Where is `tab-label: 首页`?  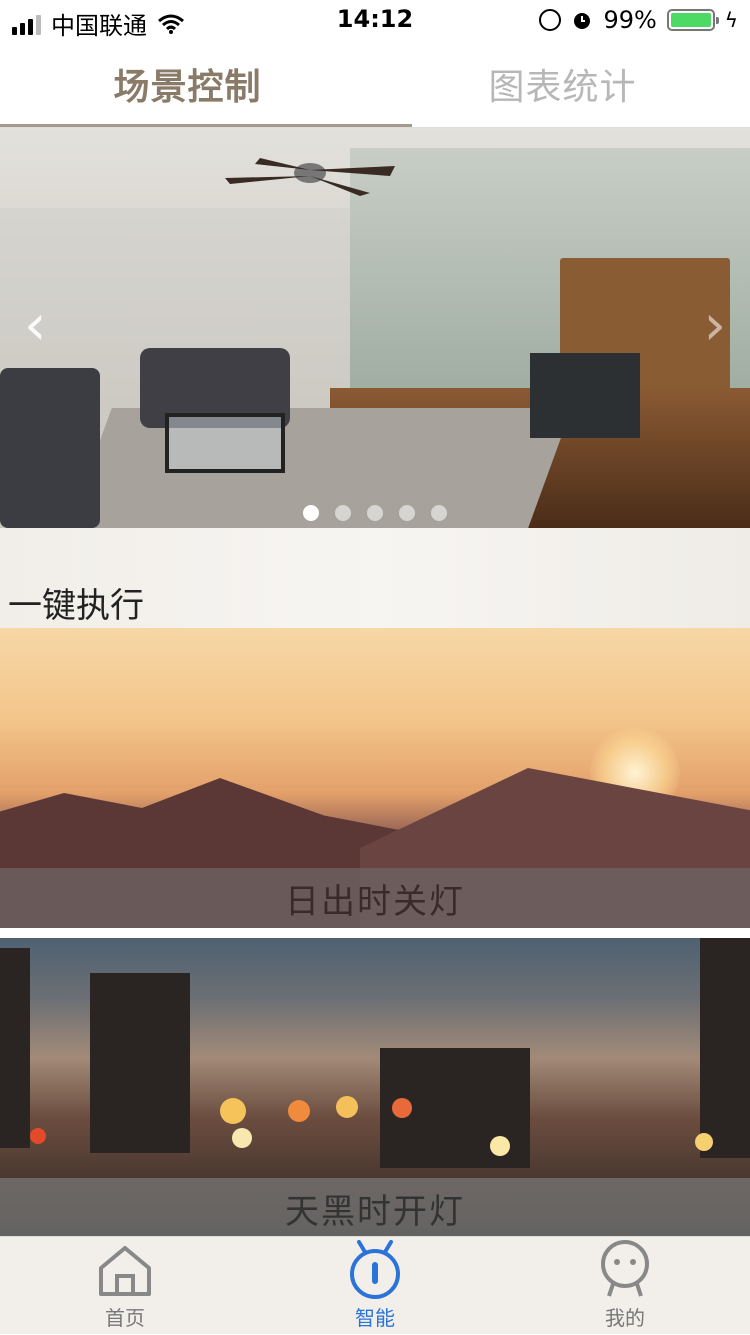 tab-label: 首页 is located at coordinates (125, 1318).